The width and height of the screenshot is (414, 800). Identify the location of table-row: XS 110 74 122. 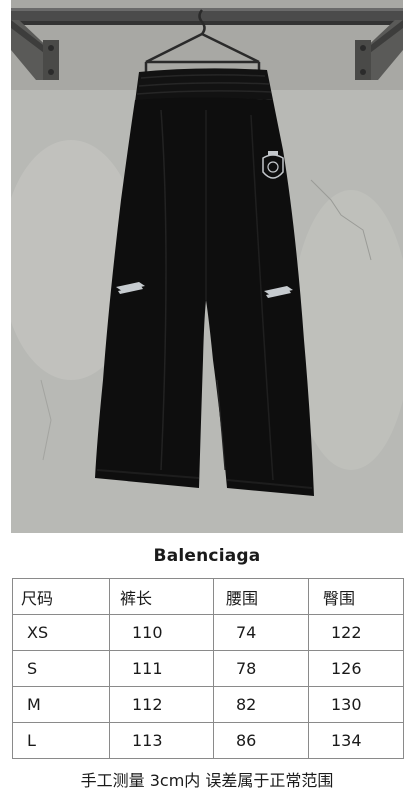
(208, 632).